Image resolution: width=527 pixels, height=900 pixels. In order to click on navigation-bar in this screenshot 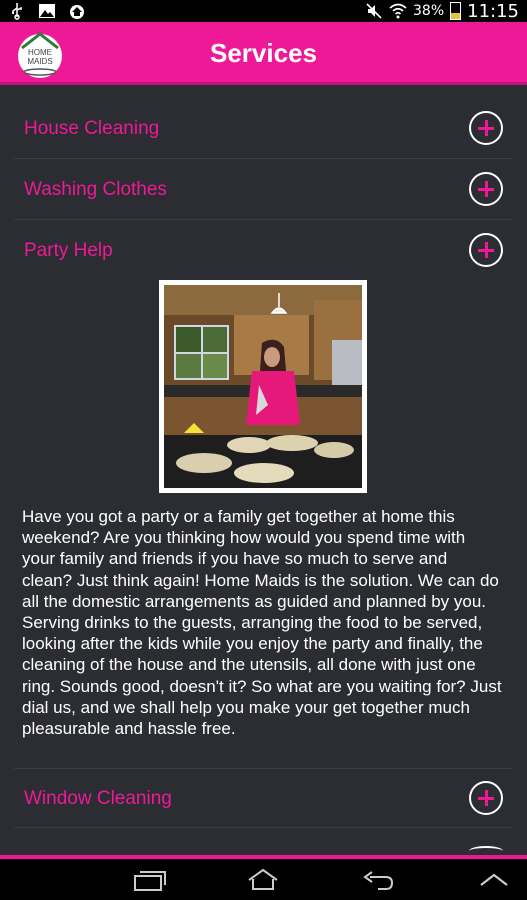, I will do `click(263, 879)`.